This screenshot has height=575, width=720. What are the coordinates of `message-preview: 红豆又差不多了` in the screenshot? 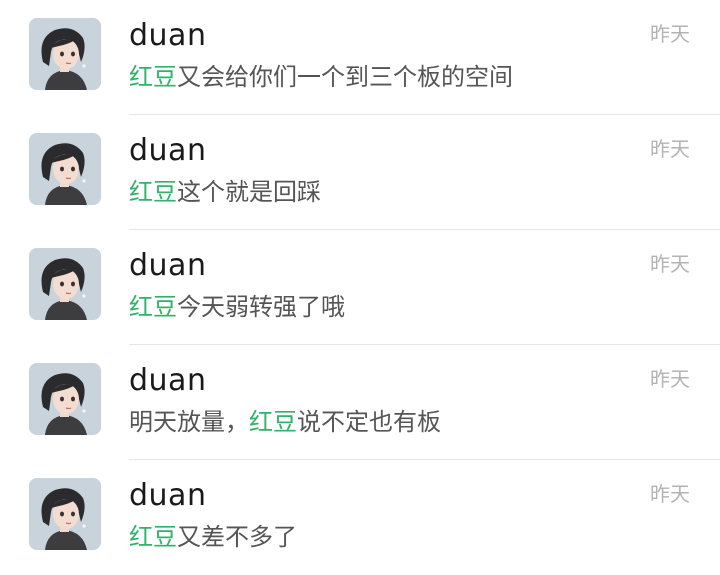 It's located at (213, 537).